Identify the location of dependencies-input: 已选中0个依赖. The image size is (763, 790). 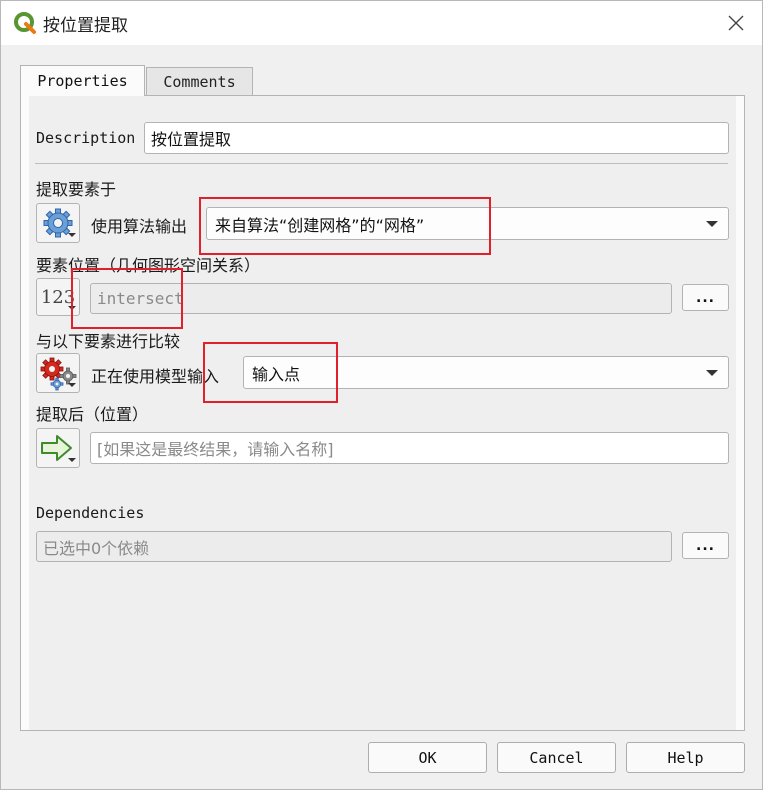
(354, 546).